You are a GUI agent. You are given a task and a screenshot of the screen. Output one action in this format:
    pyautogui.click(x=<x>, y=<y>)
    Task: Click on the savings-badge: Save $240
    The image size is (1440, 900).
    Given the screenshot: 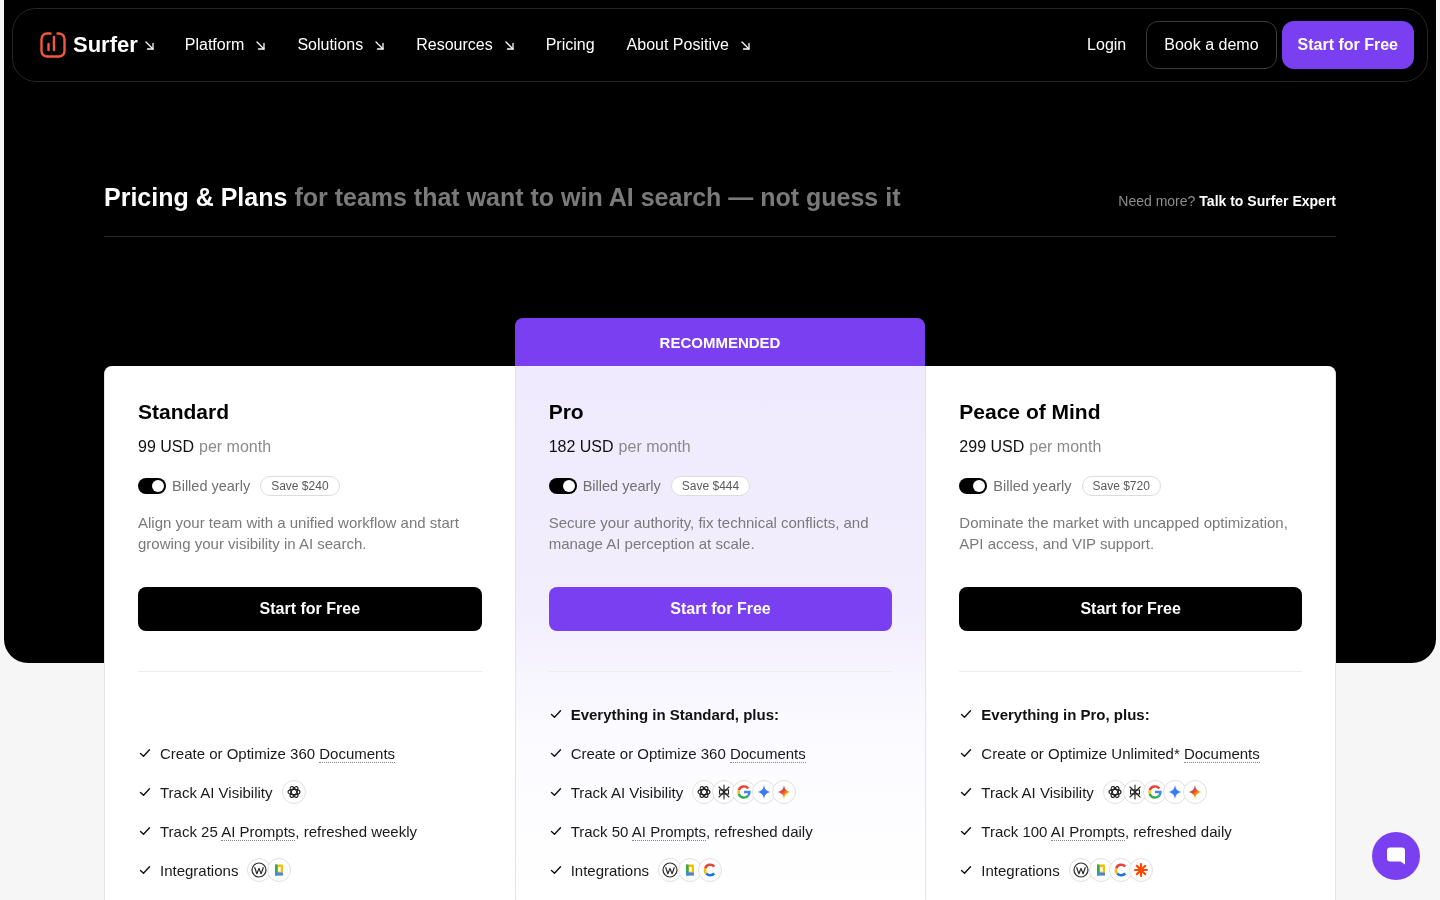 What is the action you would take?
    pyautogui.click(x=300, y=486)
    